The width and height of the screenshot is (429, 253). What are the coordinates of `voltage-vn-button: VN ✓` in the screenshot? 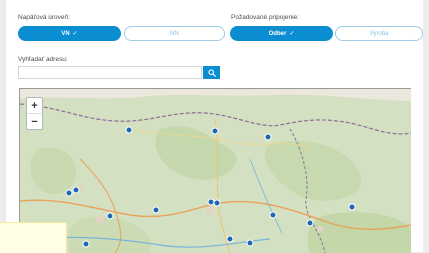 It's located at (69, 33).